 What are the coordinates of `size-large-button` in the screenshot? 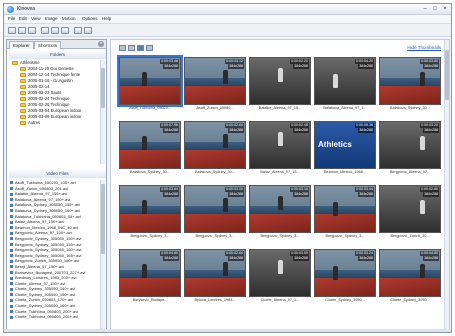 It's located at (140, 48).